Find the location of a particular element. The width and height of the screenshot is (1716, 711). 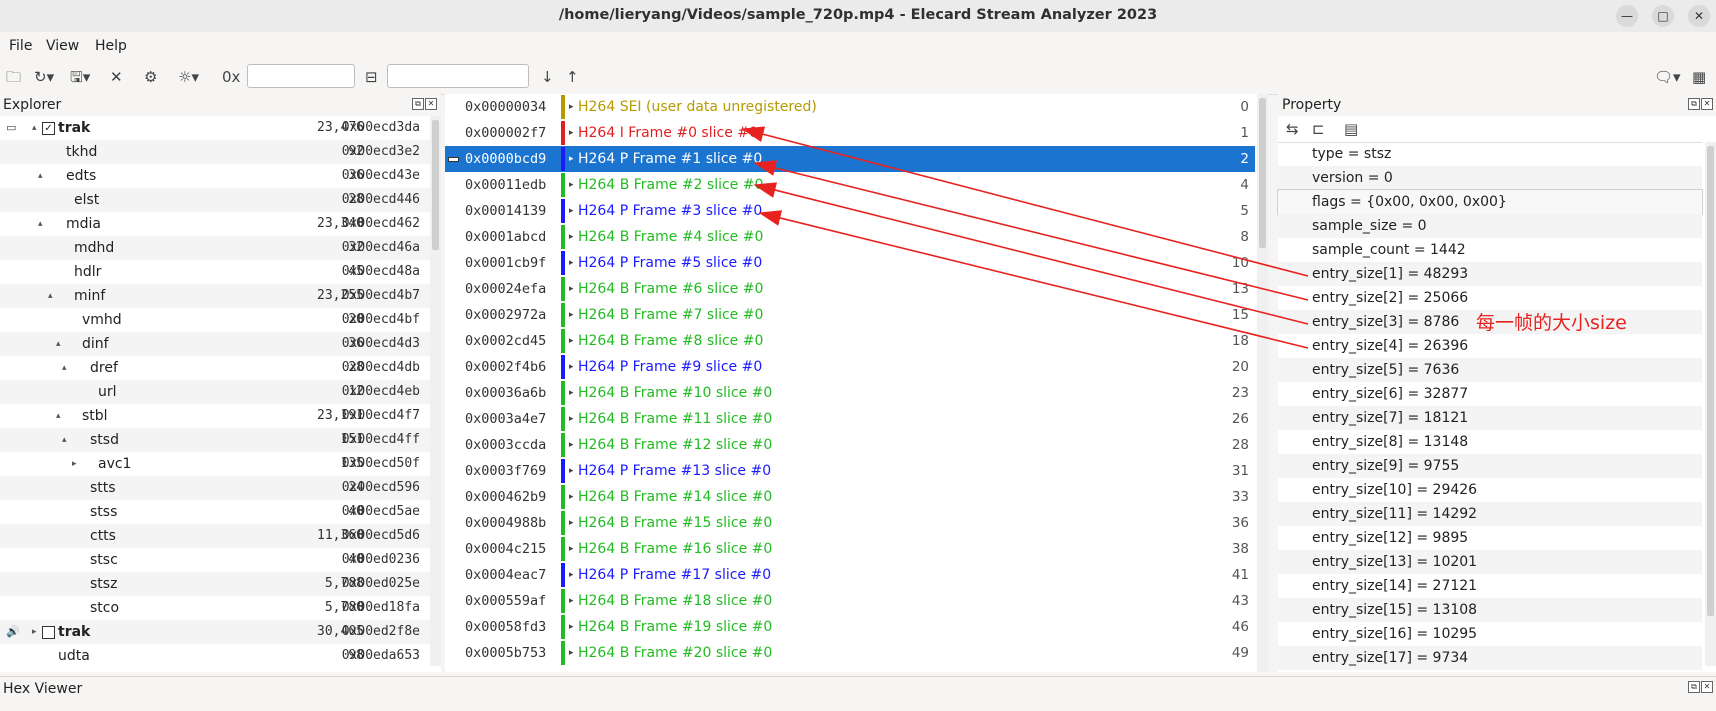

annotation-arrows is located at coordinates (1025, 237).